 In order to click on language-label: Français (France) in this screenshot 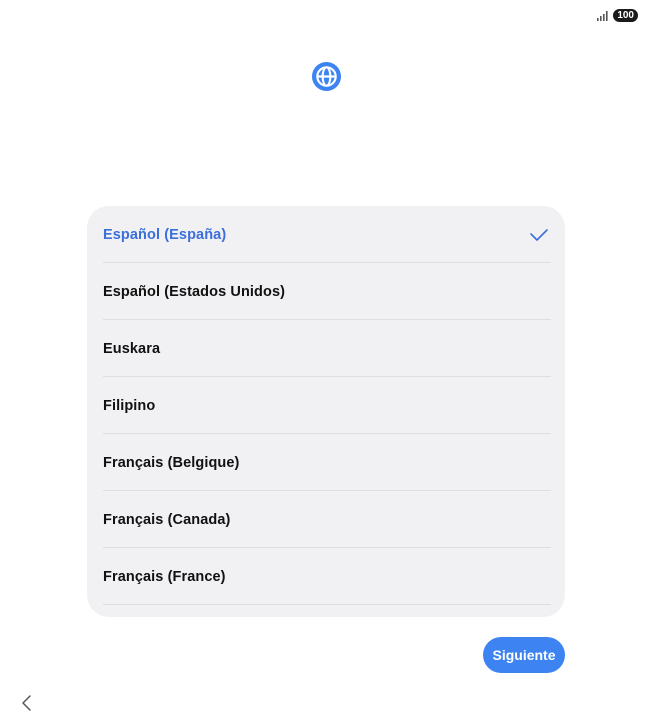, I will do `click(164, 576)`.